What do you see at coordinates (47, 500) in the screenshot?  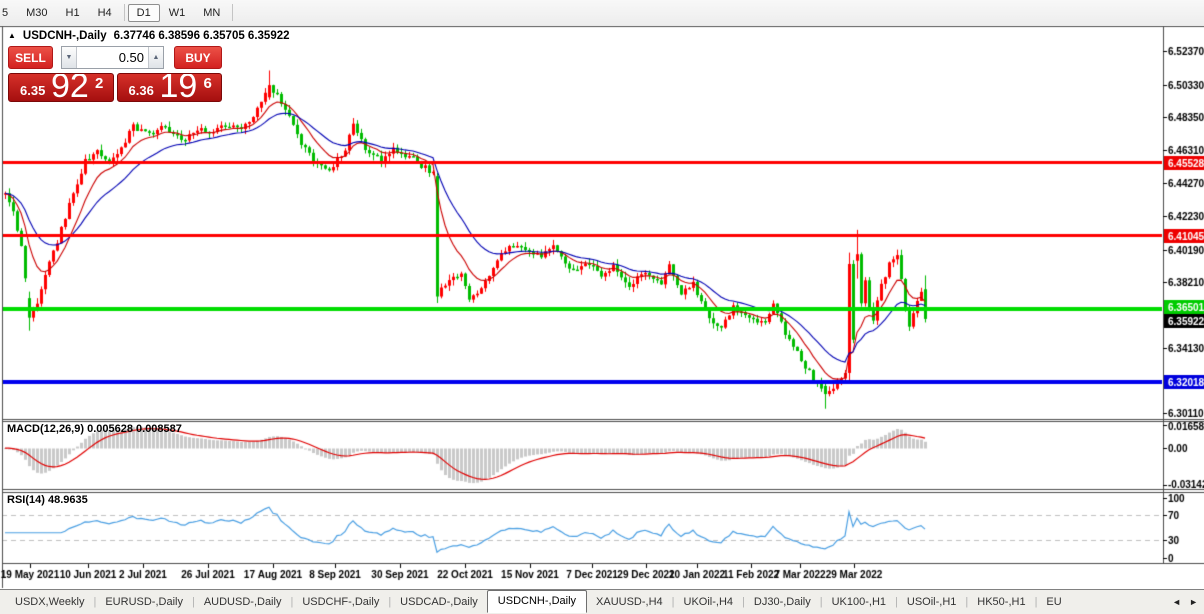 I see `rsi-indicator-label: RSI(14) 48.9635` at bounding box center [47, 500].